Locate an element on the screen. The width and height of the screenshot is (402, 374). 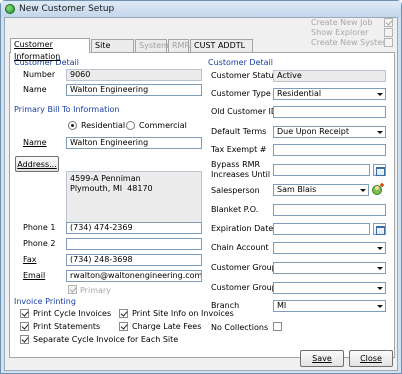
tax-exempt-field is located at coordinates (329, 150).